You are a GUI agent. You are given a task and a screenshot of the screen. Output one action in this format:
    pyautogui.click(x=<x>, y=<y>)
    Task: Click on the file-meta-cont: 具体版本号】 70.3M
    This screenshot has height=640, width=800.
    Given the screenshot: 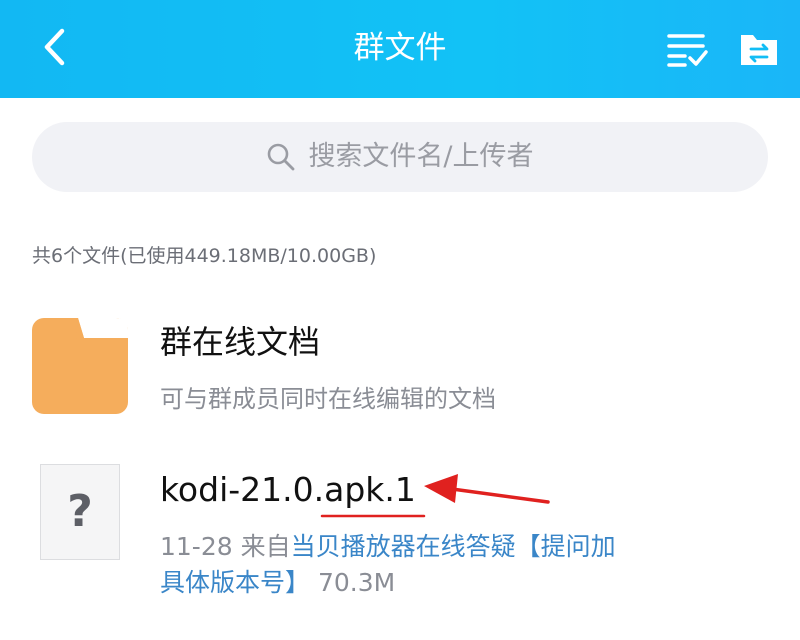 What is the action you would take?
    pyautogui.click(x=277, y=583)
    